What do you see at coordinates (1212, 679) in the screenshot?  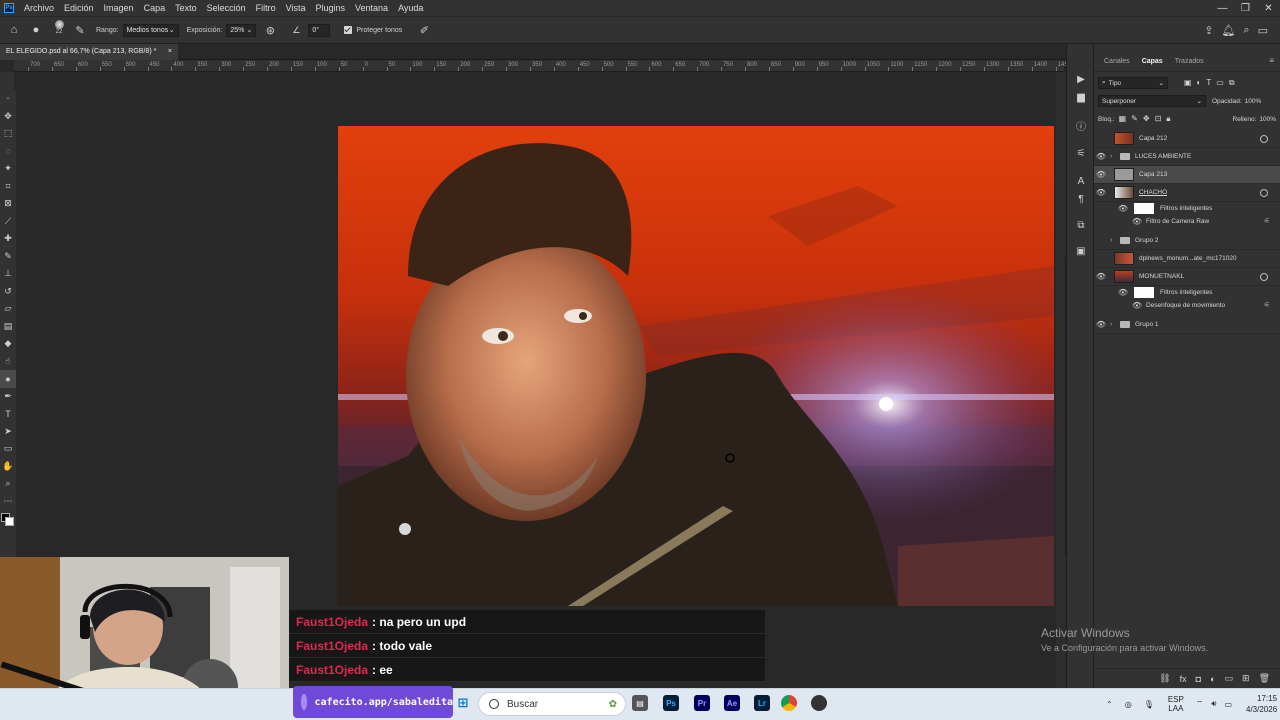 I see `adjustment-layer-icon: ◐` at bounding box center [1212, 679].